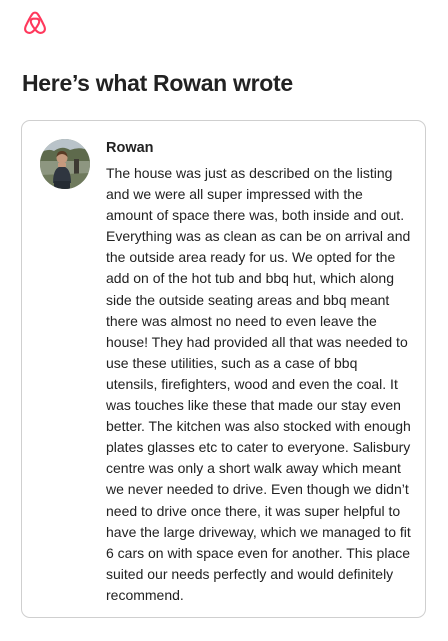  Describe the element at coordinates (157, 83) in the screenshot. I see `page-title: Here’s what Rowan wrote` at that location.